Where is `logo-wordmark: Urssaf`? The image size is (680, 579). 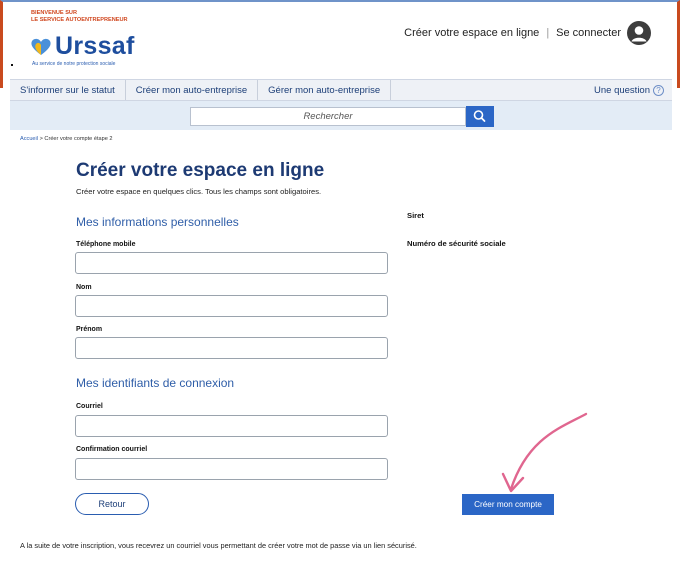
logo-wordmark: Urssaf is located at coordinates (95, 46).